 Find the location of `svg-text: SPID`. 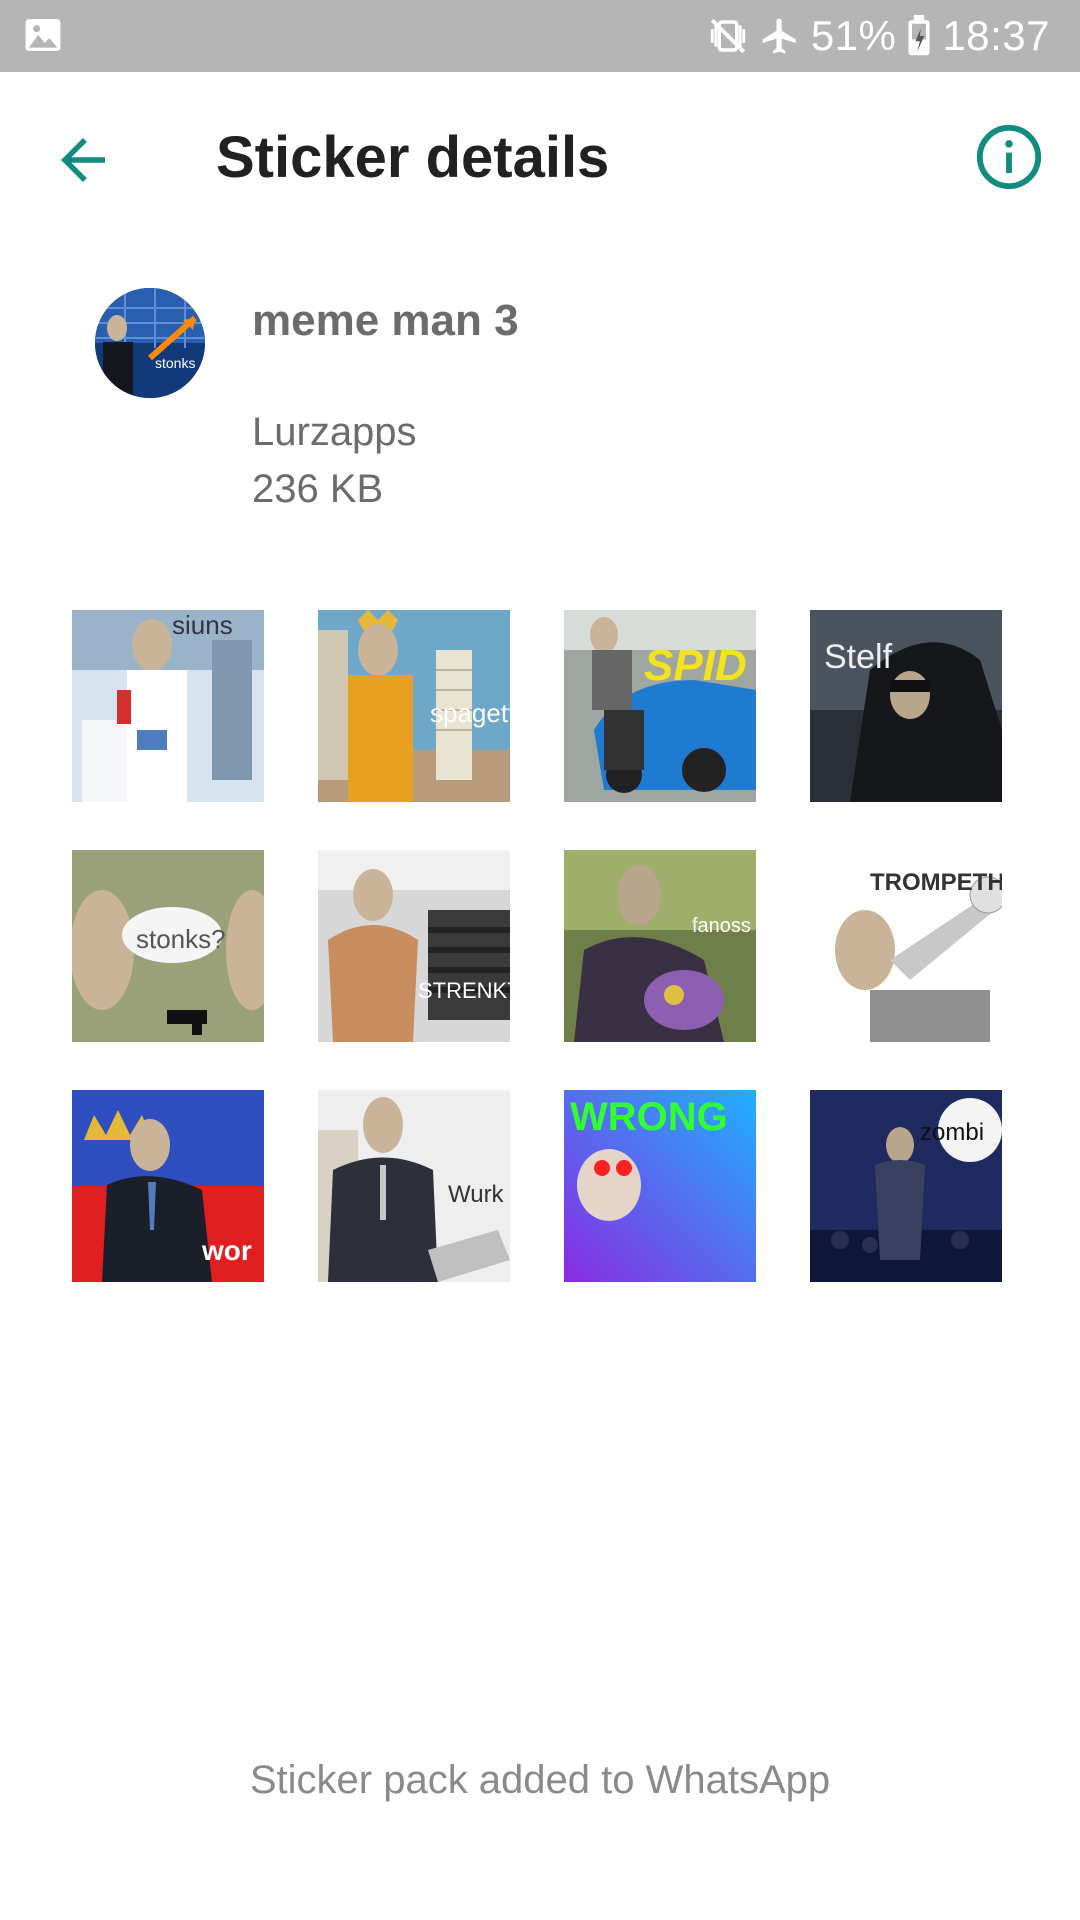

svg-text: SPID is located at coordinates (695, 665).